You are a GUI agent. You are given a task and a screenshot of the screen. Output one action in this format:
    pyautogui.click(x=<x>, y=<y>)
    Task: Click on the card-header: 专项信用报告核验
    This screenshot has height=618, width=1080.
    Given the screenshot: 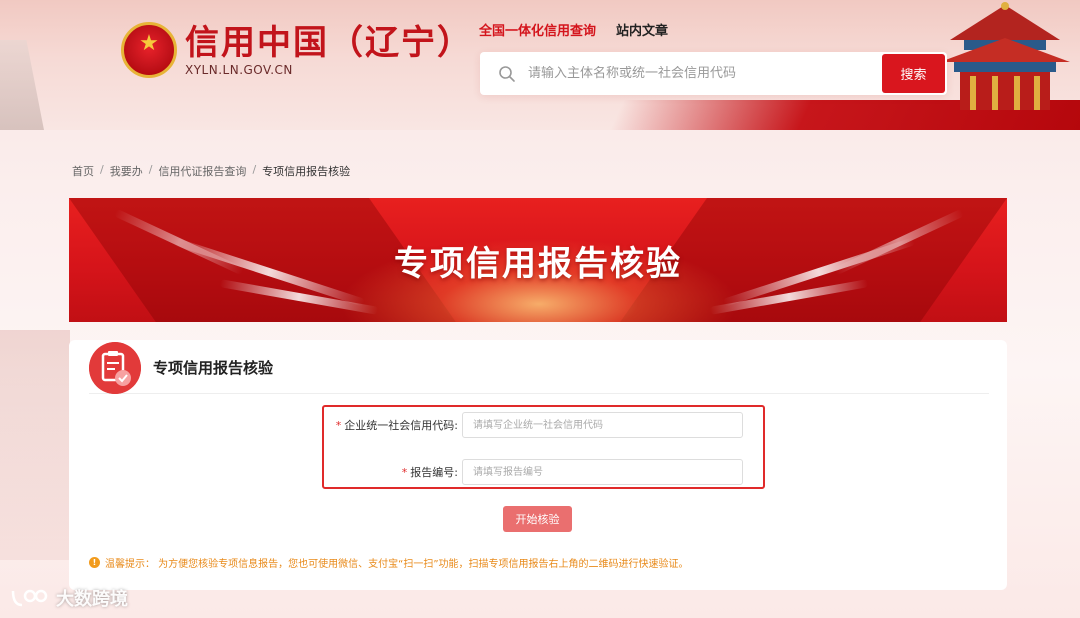 What is the action you would take?
    pyautogui.click(x=539, y=367)
    